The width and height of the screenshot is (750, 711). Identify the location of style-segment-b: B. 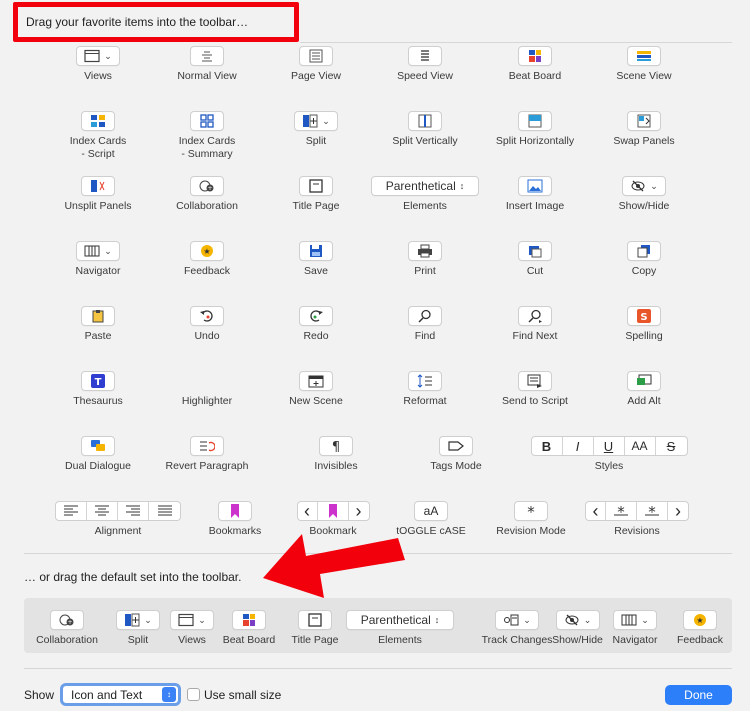
(547, 446).